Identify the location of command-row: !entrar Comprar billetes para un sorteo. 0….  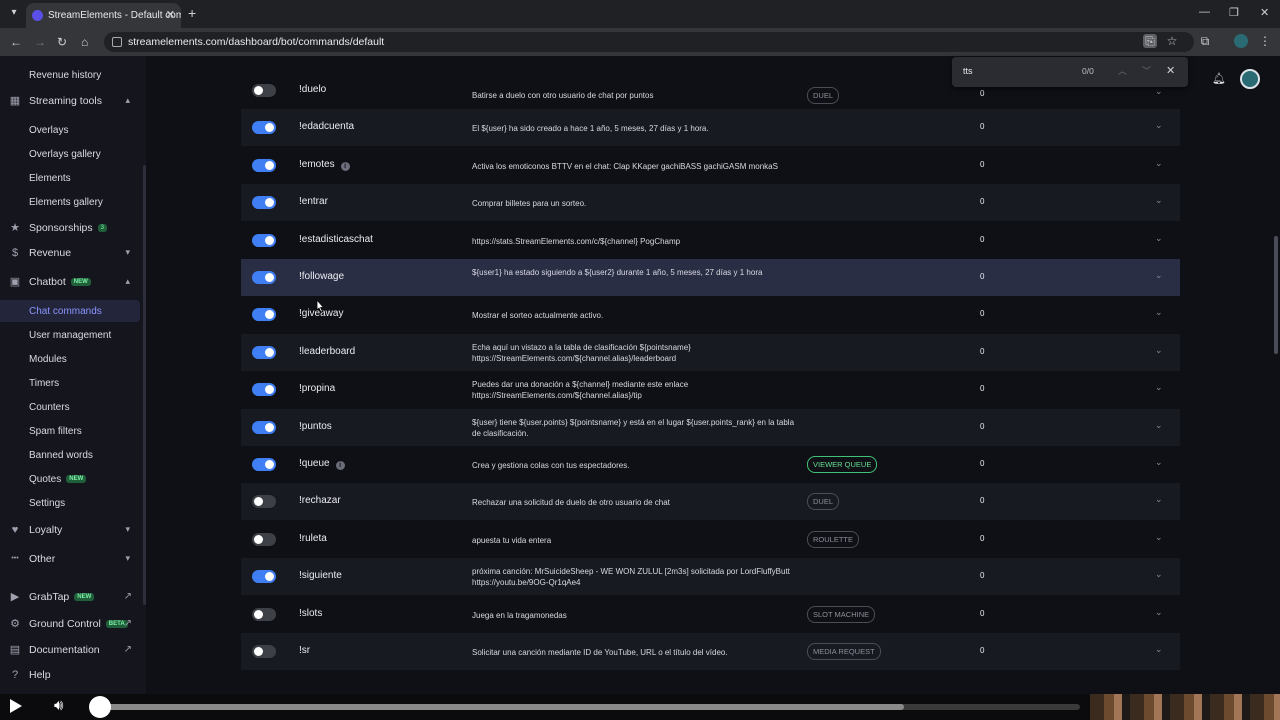
(710, 203).